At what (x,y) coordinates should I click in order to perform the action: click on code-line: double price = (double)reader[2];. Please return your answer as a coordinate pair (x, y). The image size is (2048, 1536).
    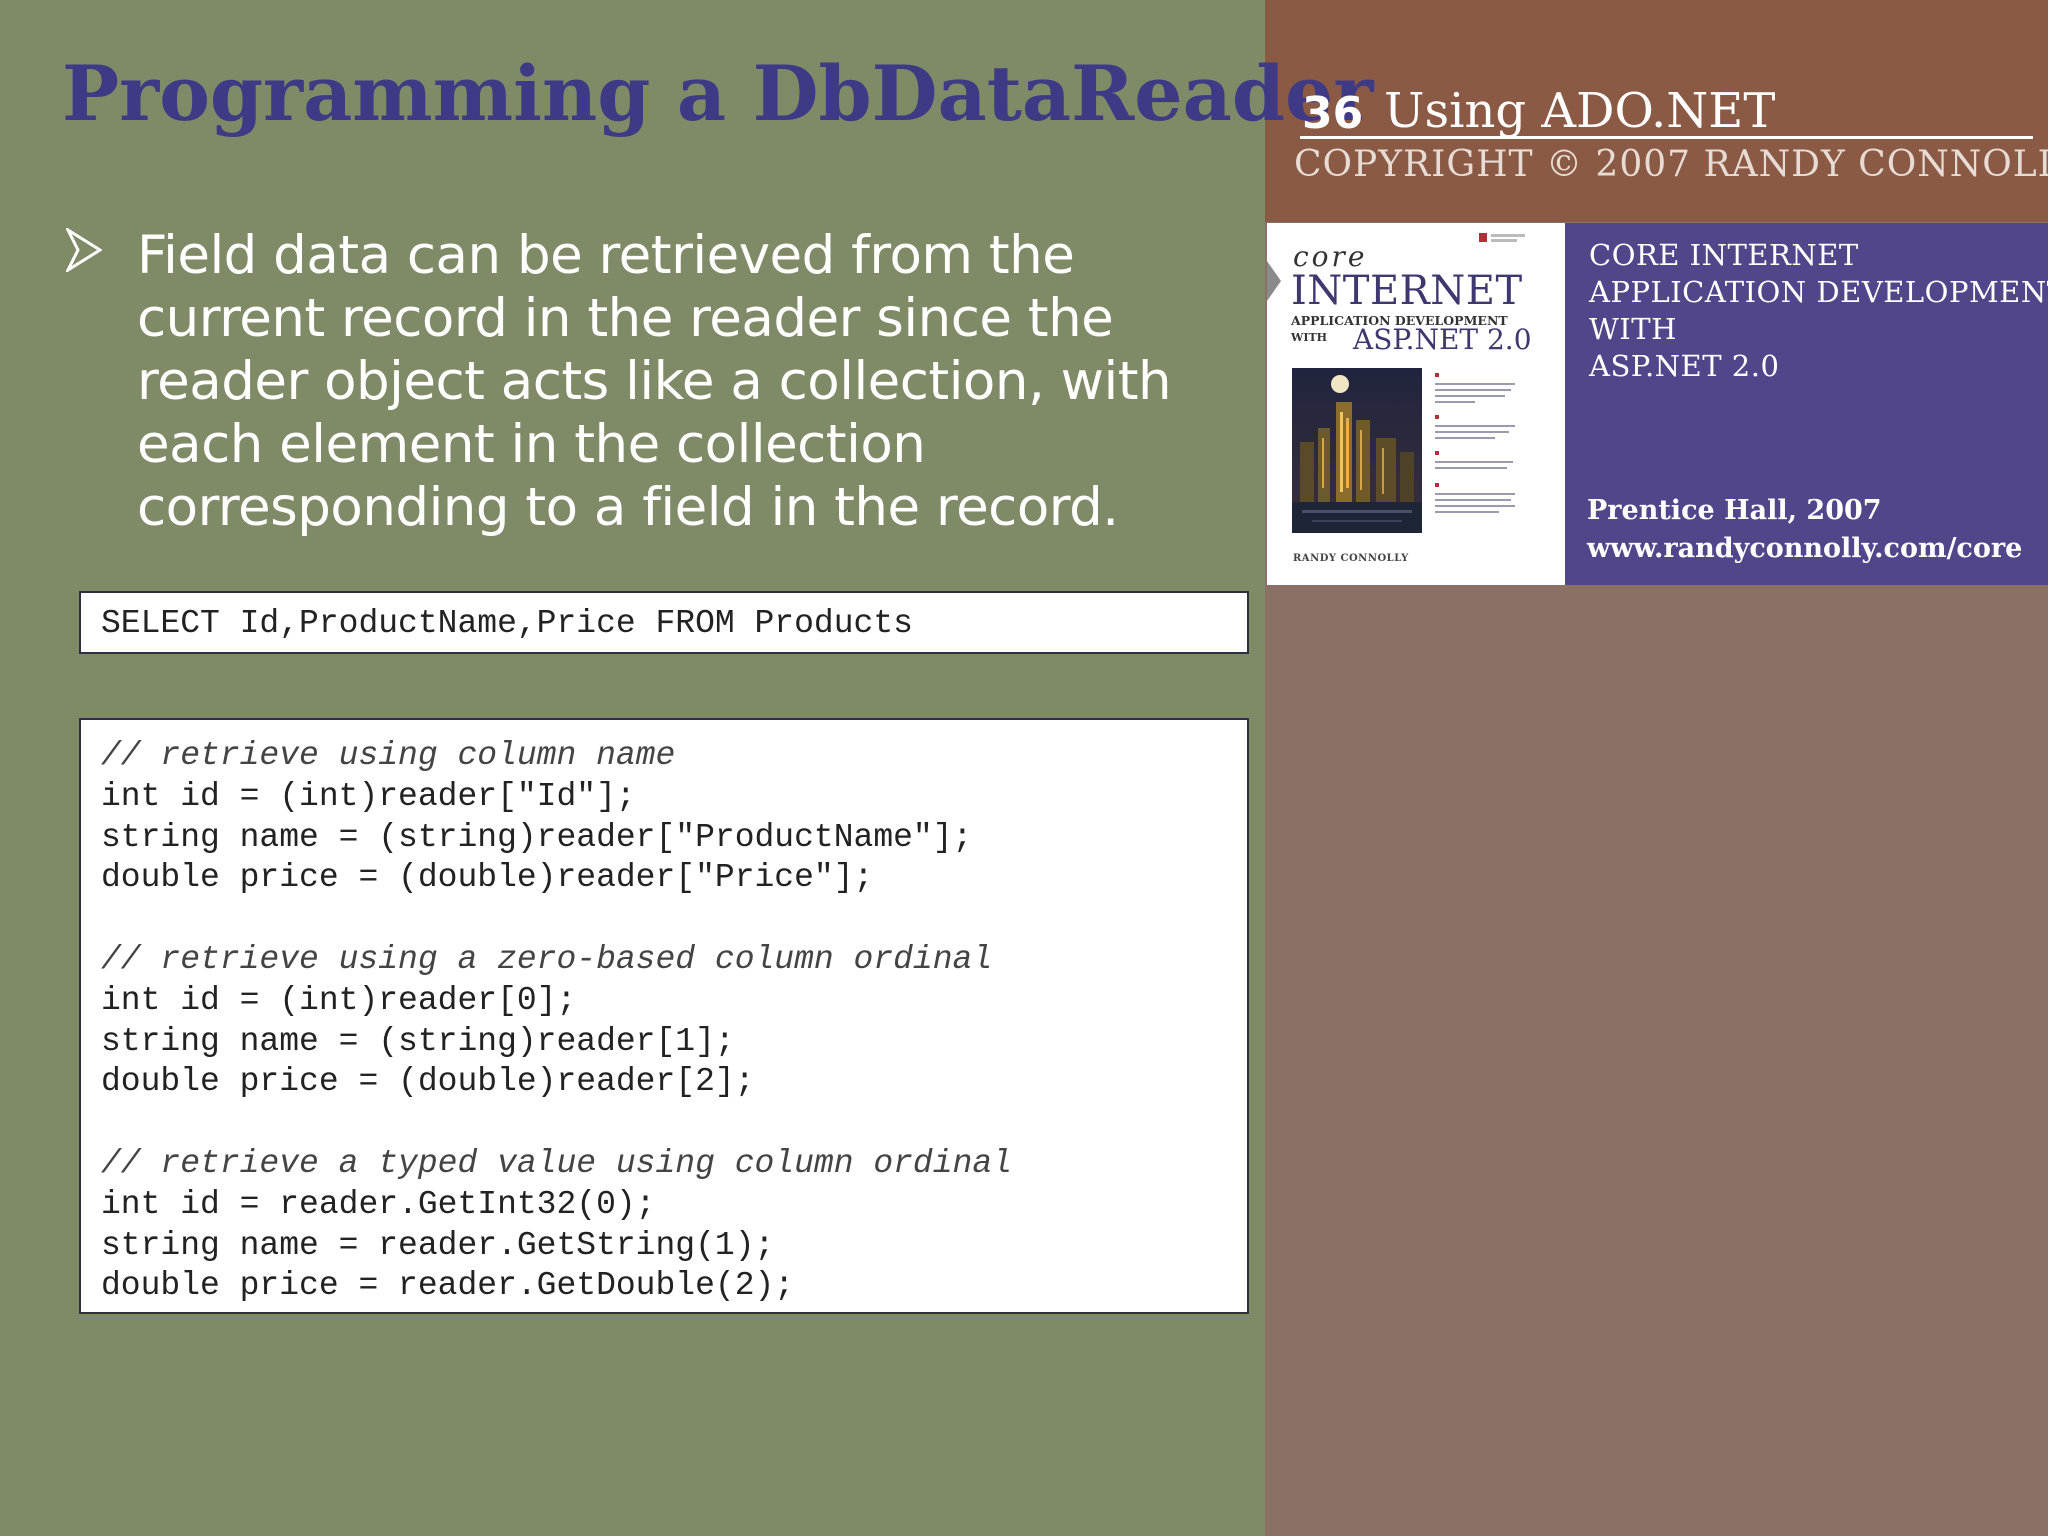
    Looking at the image, I should click on (428, 1082).